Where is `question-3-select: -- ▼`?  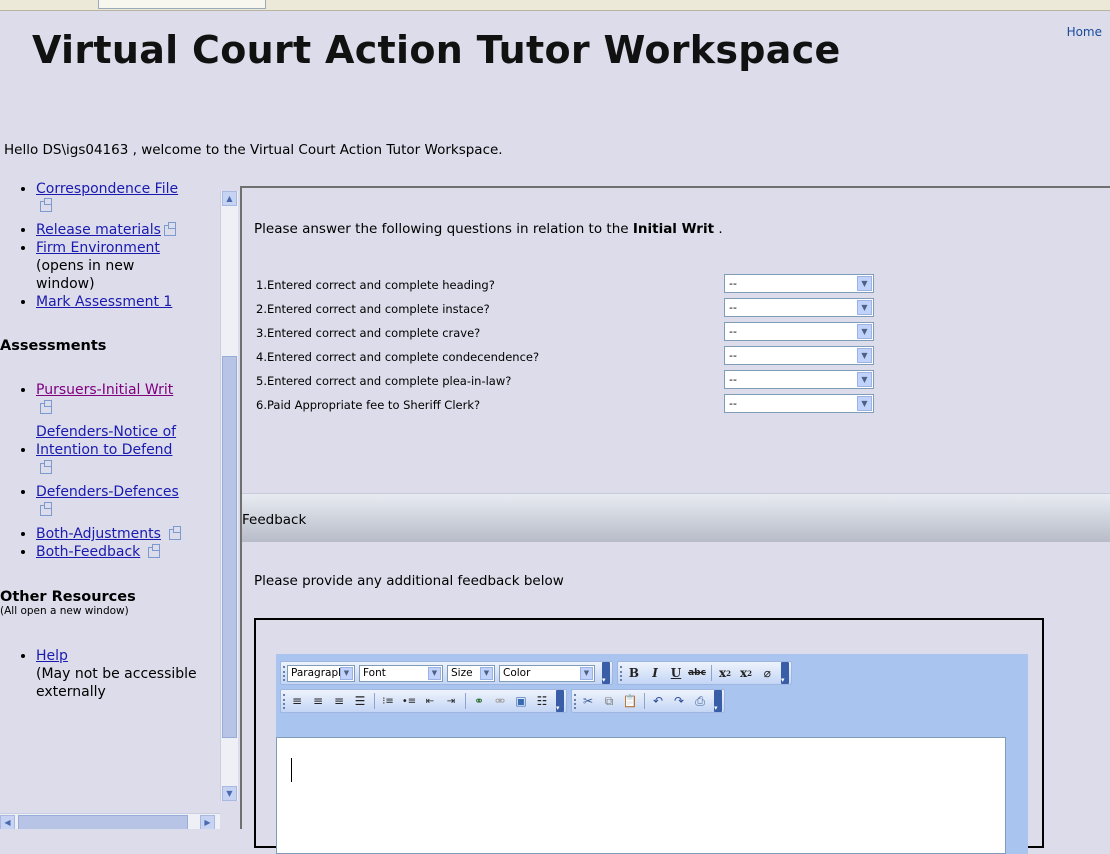
question-3-select: -- ▼ is located at coordinates (799, 331).